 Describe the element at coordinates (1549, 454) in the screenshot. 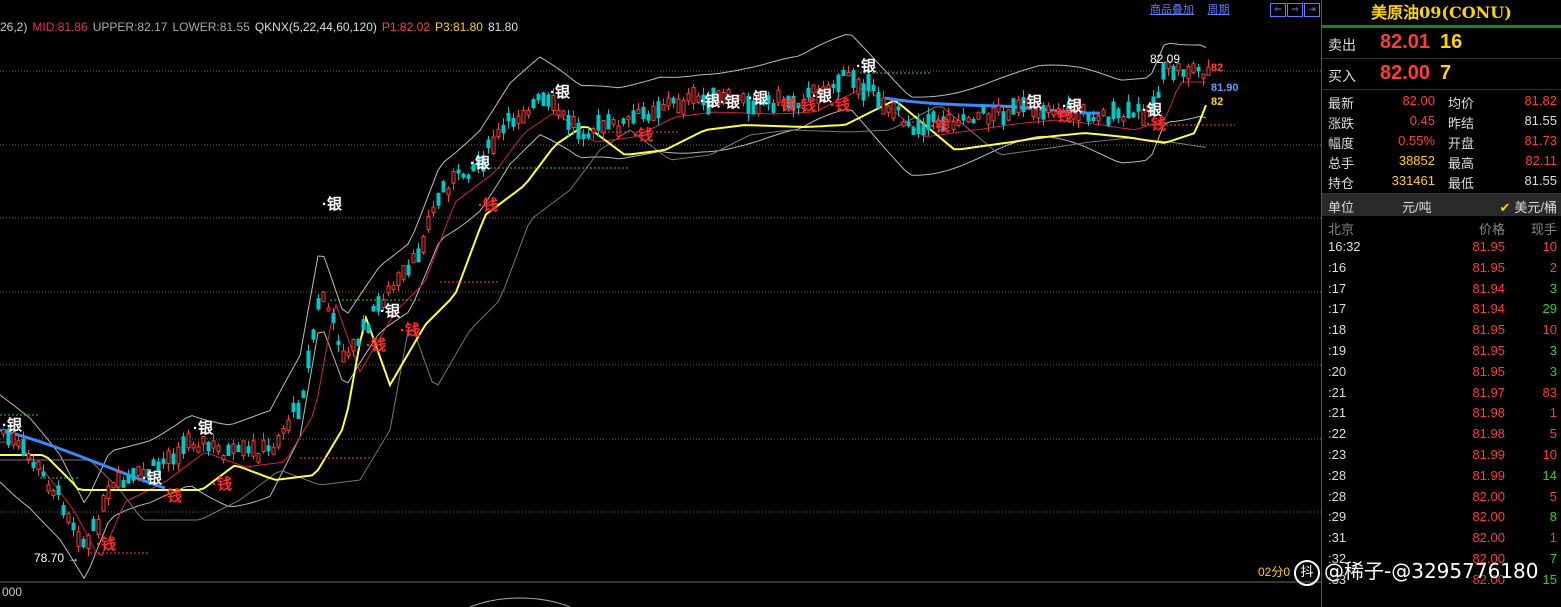

I see `tick-volume: 10` at that location.